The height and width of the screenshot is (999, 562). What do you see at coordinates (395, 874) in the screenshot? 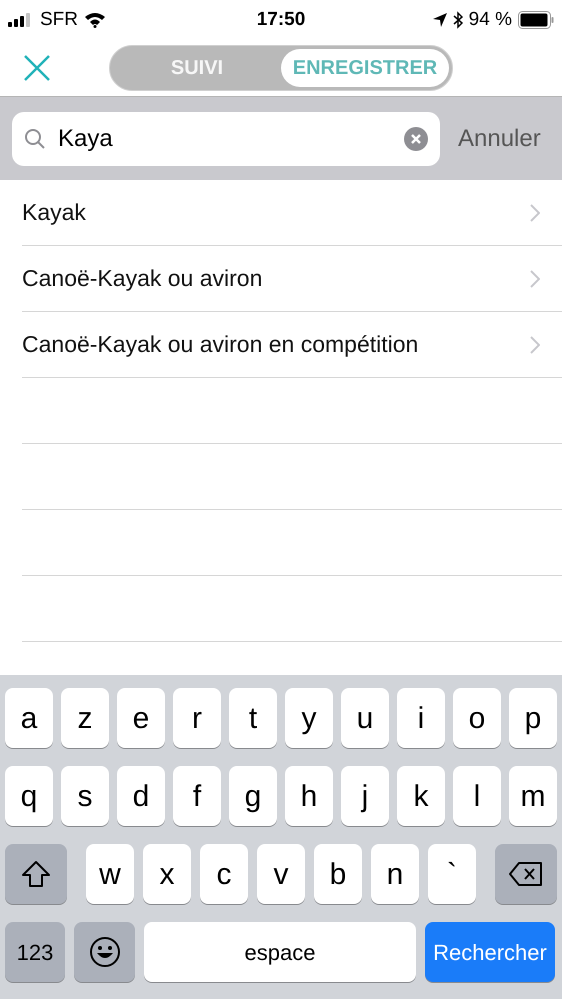
I see `key: n` at bounding box center [395, 874].